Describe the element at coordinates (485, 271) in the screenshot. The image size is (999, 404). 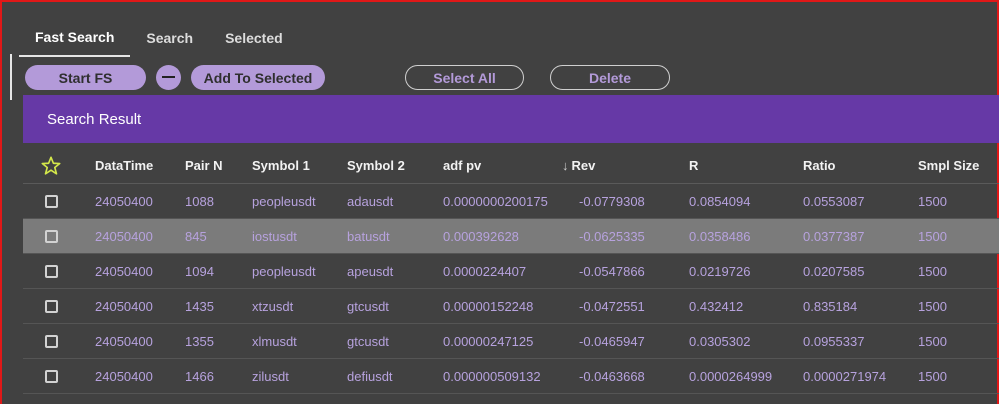
I see `cell-adf-pv: 0.0000224407` at that location.